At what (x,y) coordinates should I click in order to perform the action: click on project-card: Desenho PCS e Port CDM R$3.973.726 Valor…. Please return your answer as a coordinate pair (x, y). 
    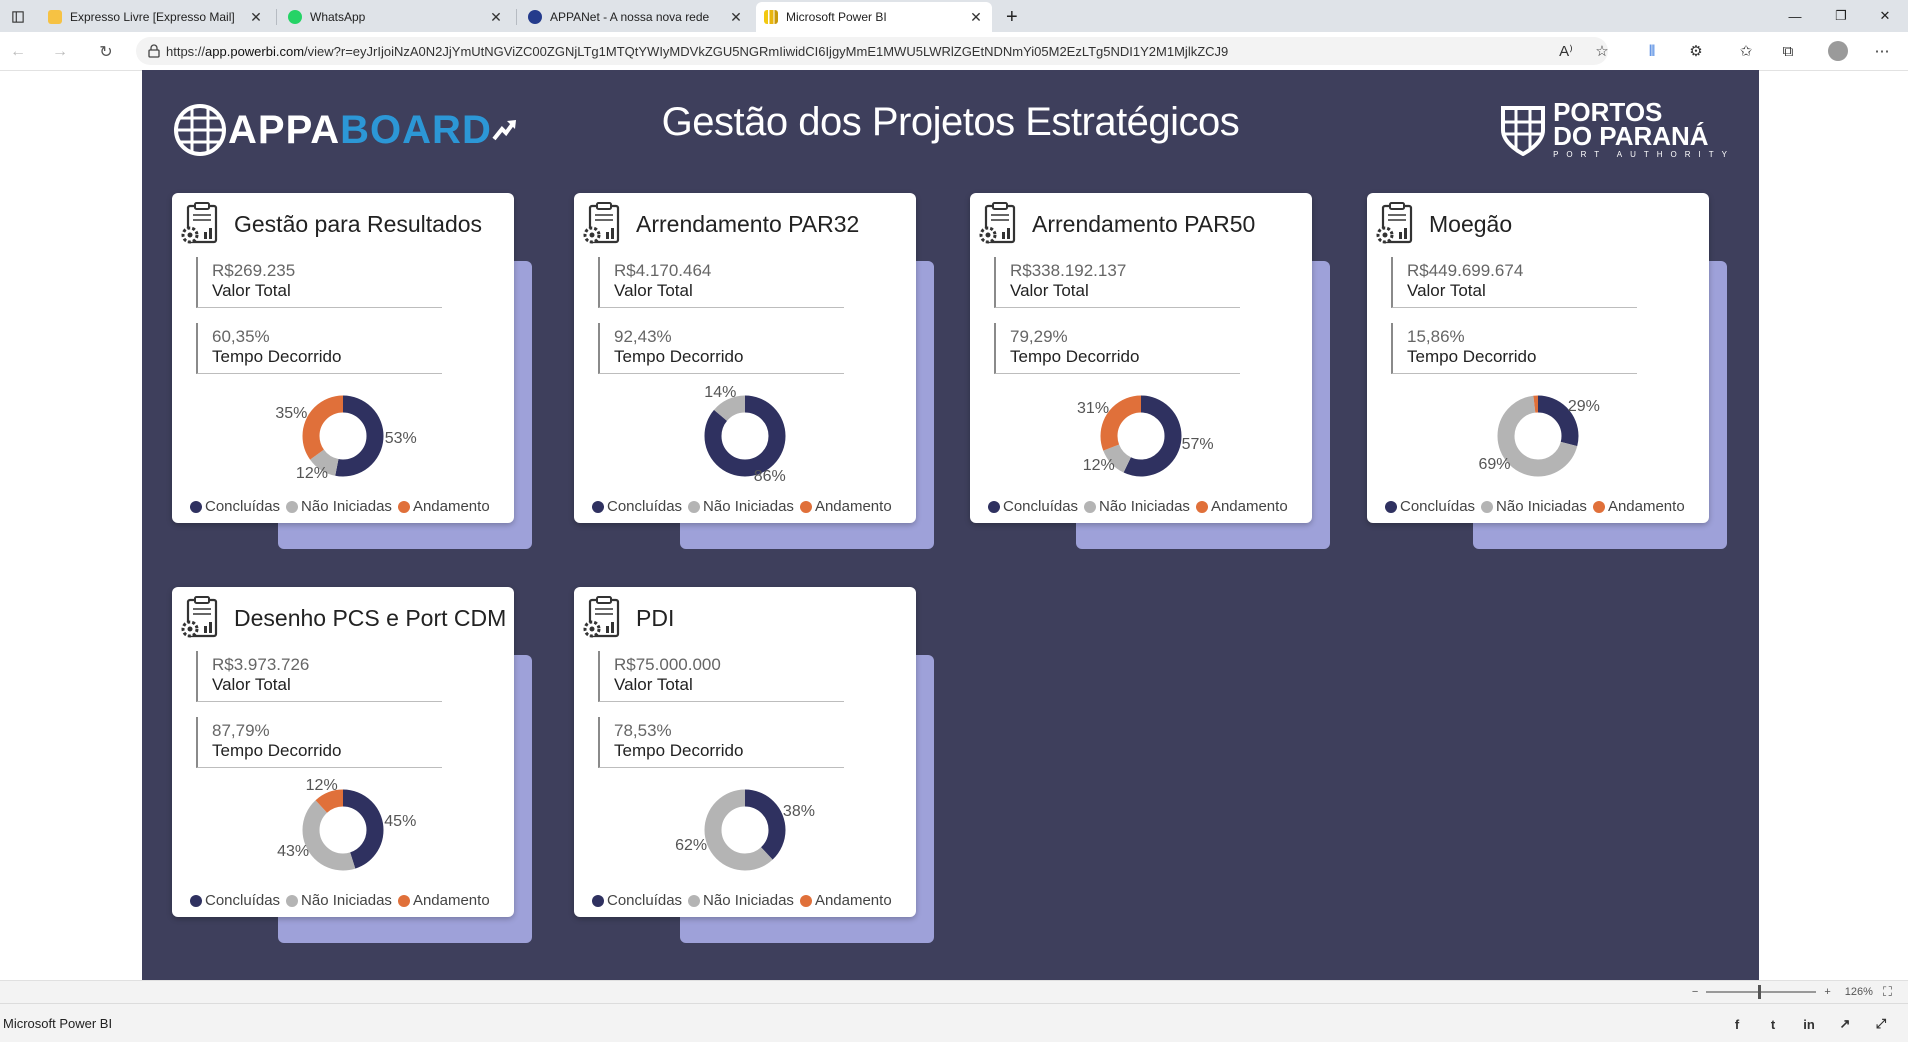
    Looking at the image, I should click on (343, 752).